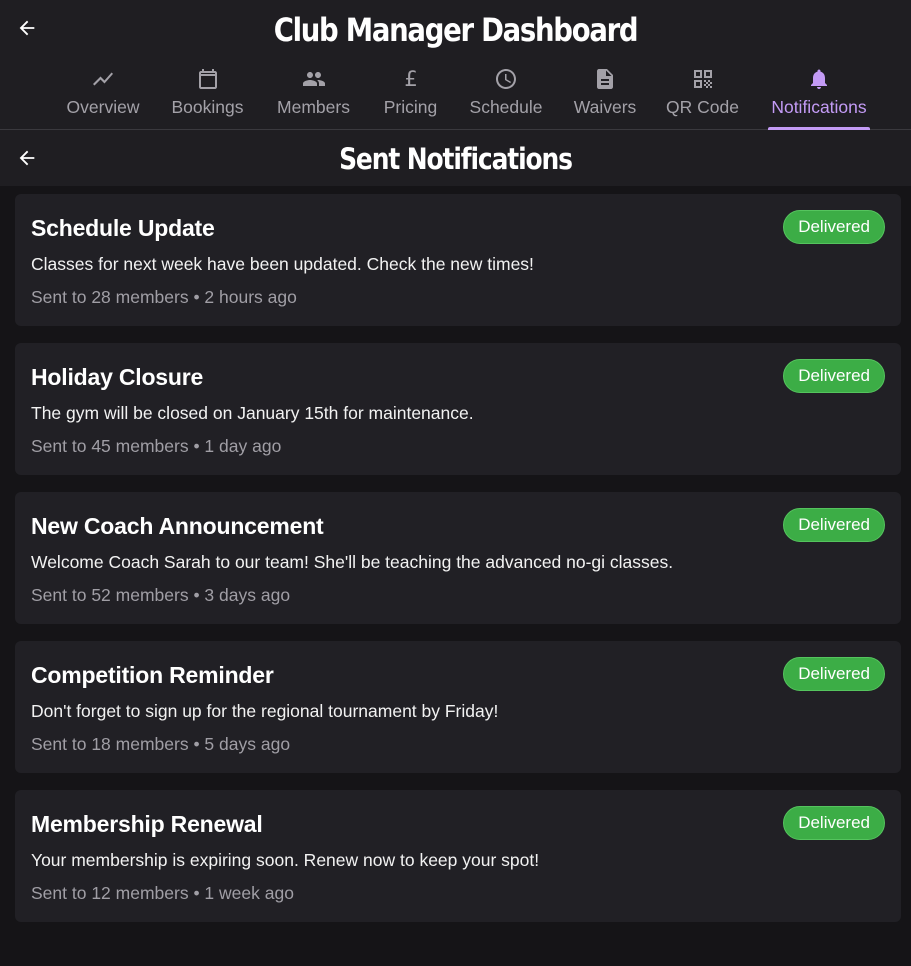  I want to click on notification-meta: Sent to 45 members • 1 day ago, so click(156, 446).